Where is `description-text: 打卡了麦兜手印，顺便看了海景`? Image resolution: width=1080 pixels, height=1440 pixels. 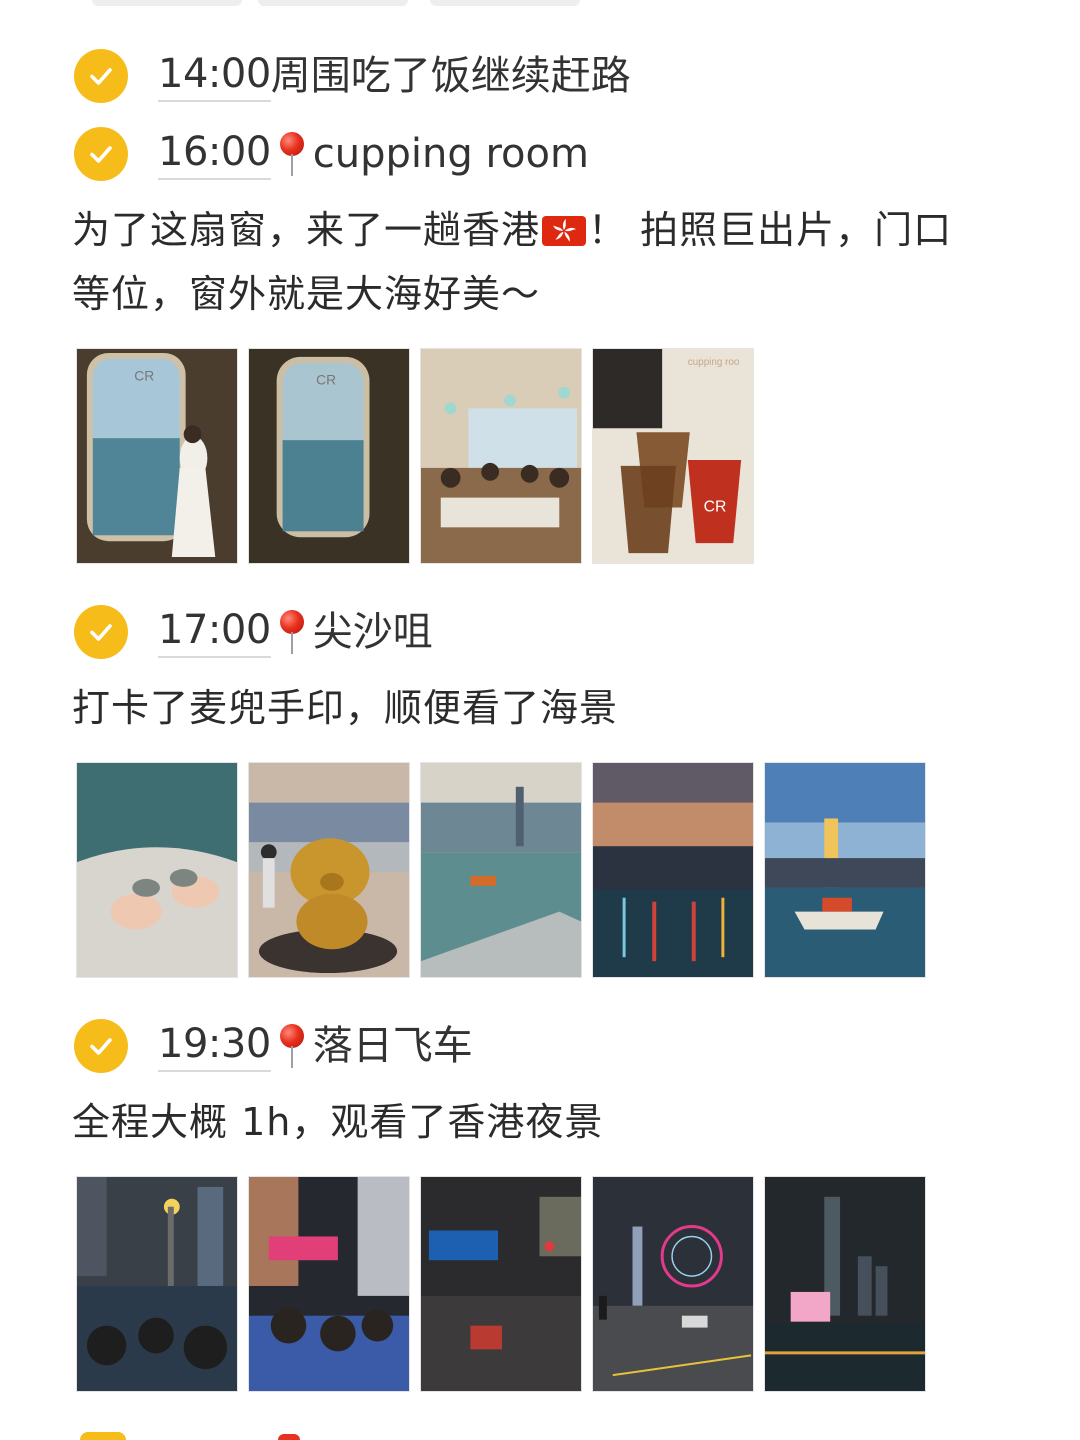 description-text: 打卡了麦兜手印，顺便看了海景 is located at coordinates (345, 708).